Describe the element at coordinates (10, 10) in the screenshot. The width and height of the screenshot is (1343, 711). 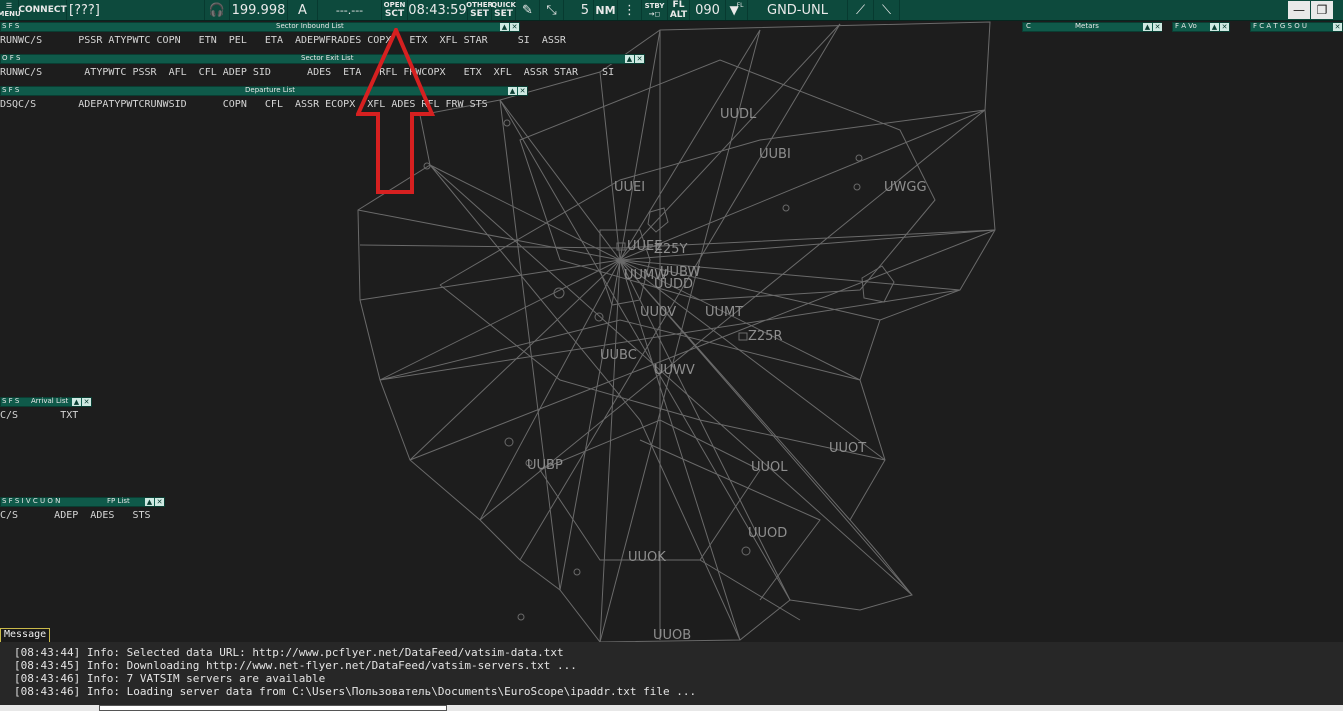
I see `menu-button: ☰ MENU` at that location.